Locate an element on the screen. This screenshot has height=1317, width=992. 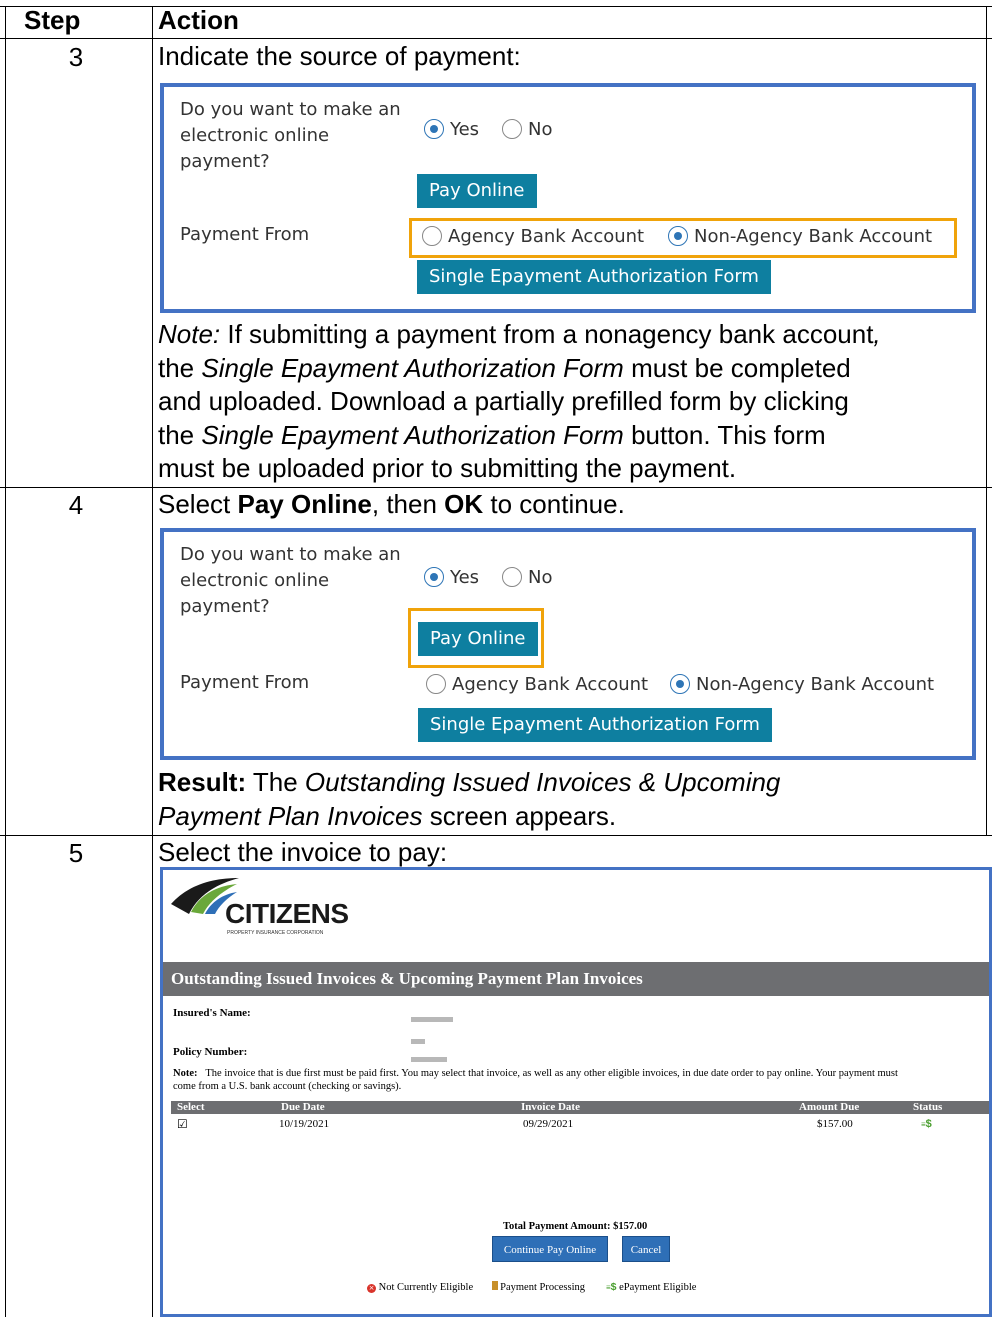
insured-name-label: Insured's Name: is located at coordinates (212, 1013).